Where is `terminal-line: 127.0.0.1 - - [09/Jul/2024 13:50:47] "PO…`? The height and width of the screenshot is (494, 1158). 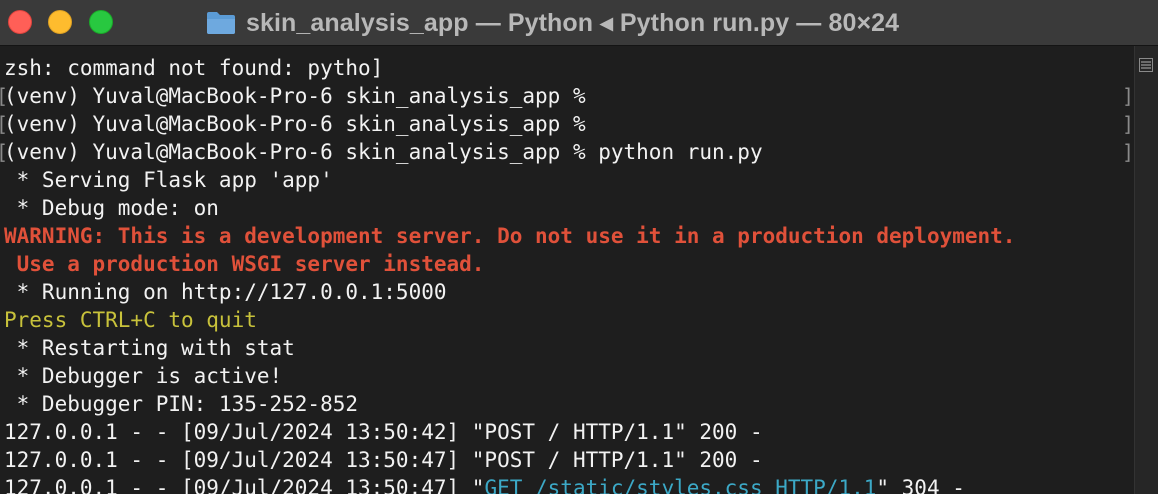 terminal-line: 127.0.0.1 - - [09/Jul/2024 13:50:47] "PO… is located at coordinates (509, 460).